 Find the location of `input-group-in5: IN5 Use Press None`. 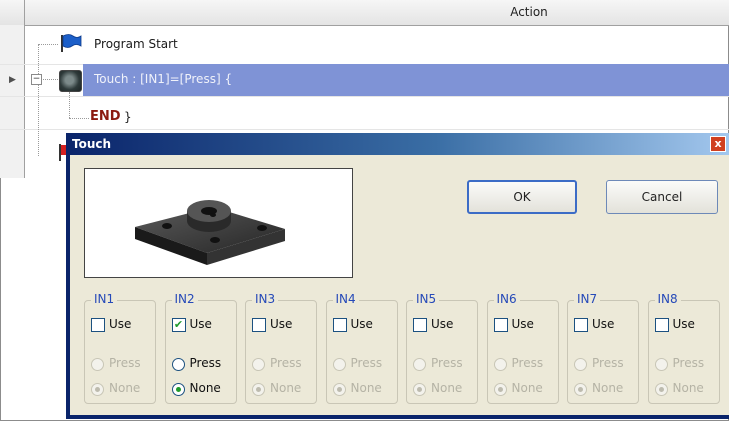

input-group-in5: IN5 Use Press None is located at coordinates (442, 348).